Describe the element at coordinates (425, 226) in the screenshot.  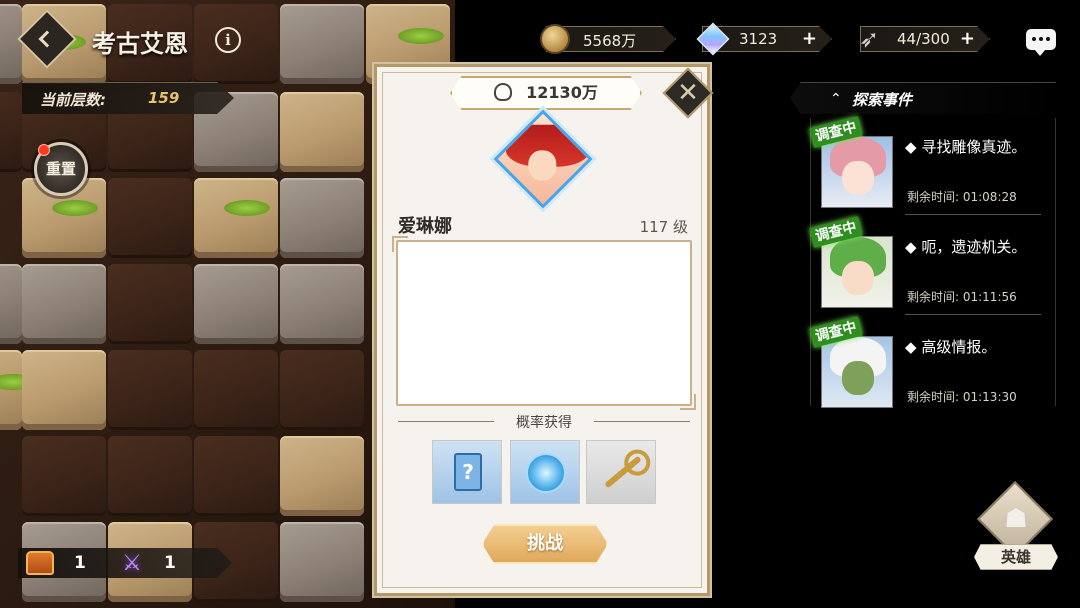
I see `hero-name: 爱琳娜` at that location.